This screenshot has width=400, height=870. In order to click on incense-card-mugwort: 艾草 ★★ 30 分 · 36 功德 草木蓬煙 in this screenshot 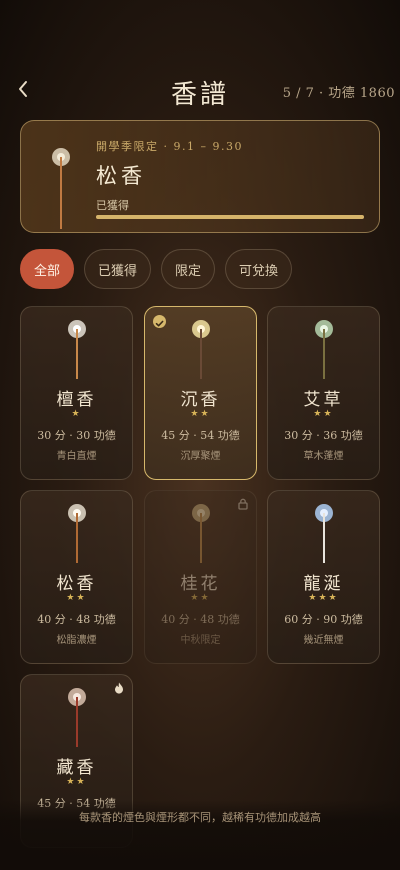, I will do `click(323, 393)`.